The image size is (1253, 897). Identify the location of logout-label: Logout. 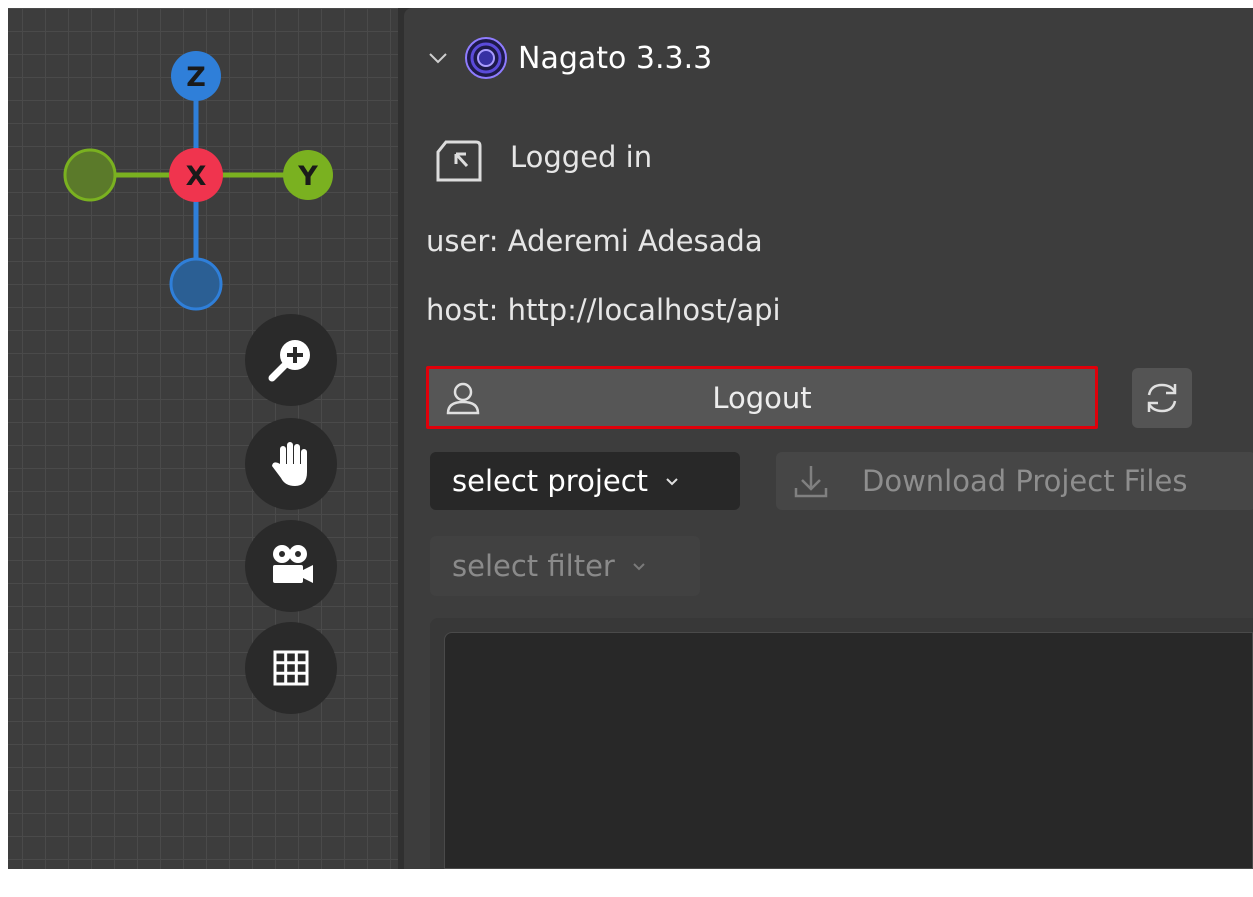
(762, 397).